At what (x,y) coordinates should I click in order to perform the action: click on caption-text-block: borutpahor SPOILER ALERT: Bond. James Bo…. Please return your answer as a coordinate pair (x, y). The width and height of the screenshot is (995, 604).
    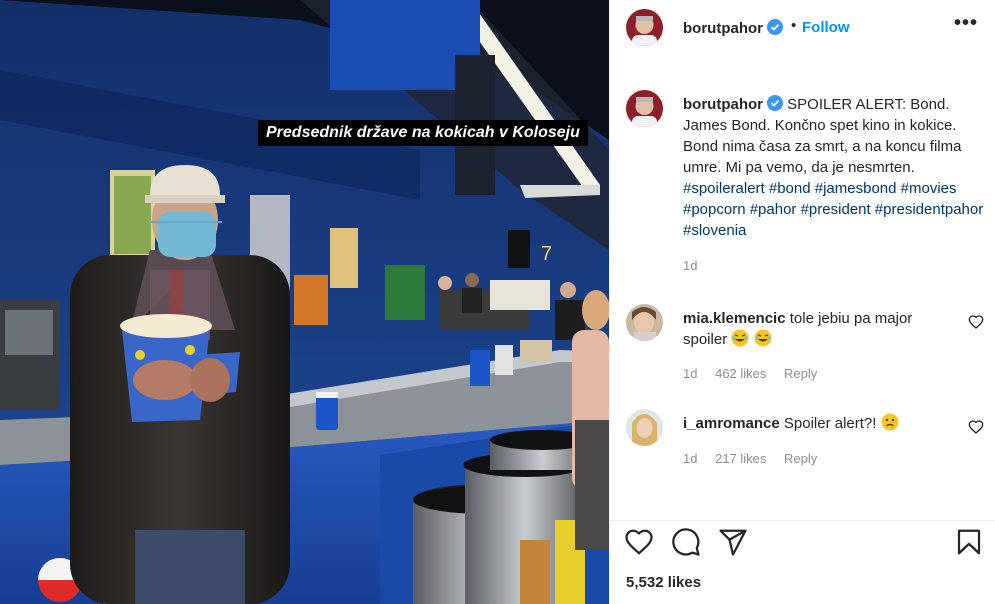
    Looking at the image, I should click on (835, 167).